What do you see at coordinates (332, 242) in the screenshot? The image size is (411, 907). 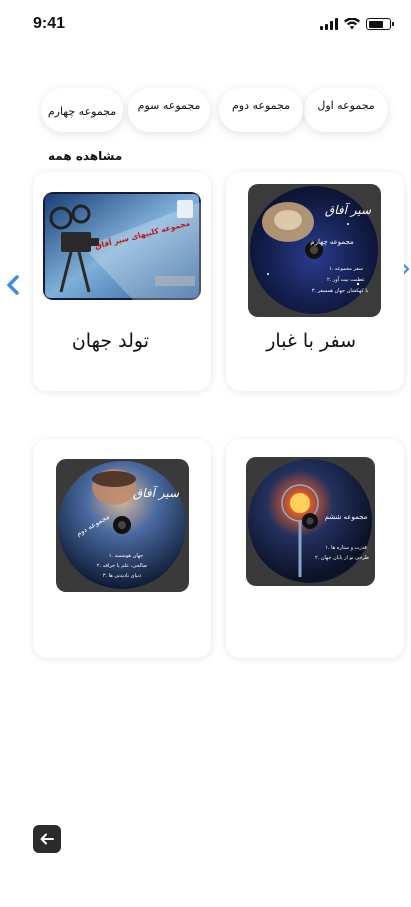 I see `cover-subtitle: مجموعه چهارم` at bounding box center [332, 242].